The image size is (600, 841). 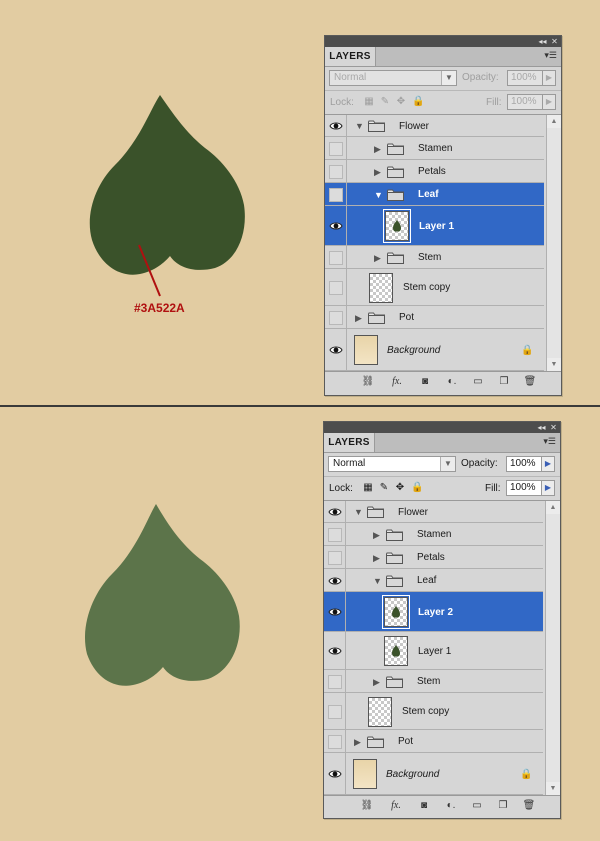 I want to click on layer-row: Layer 2, so click(x=433, y=612).